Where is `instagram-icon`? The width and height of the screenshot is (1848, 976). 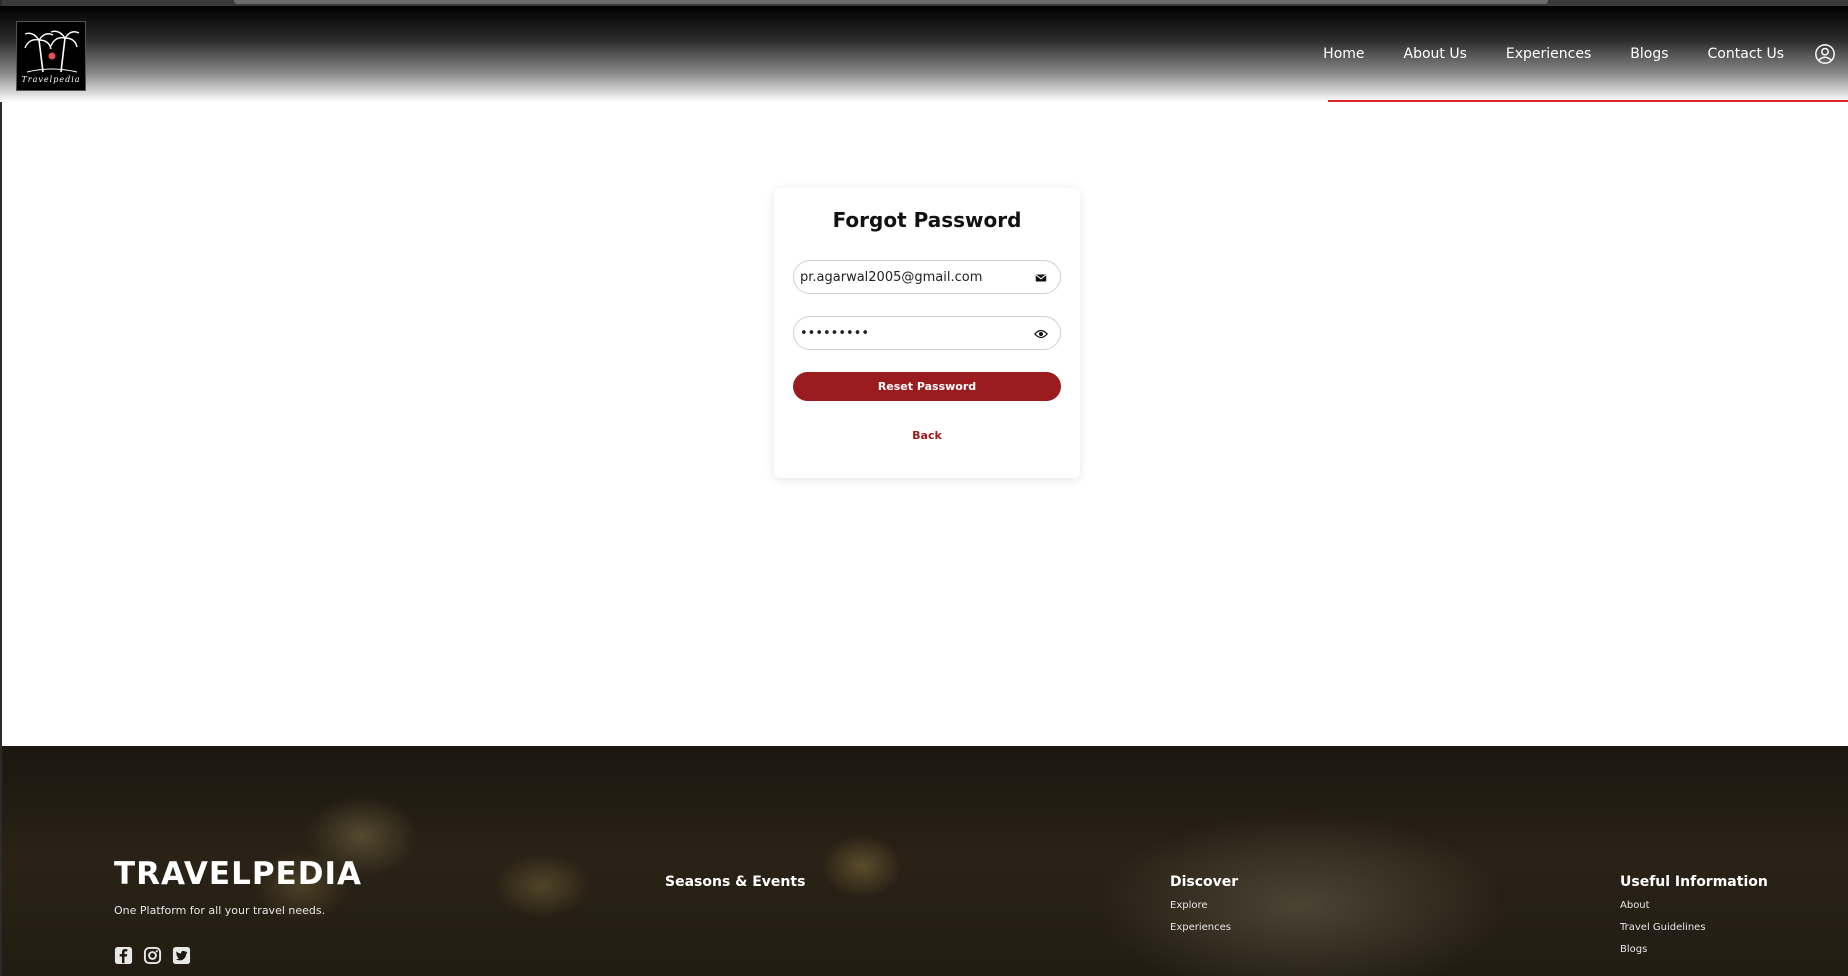
instagram-icon is located at coordinates (152, 955).